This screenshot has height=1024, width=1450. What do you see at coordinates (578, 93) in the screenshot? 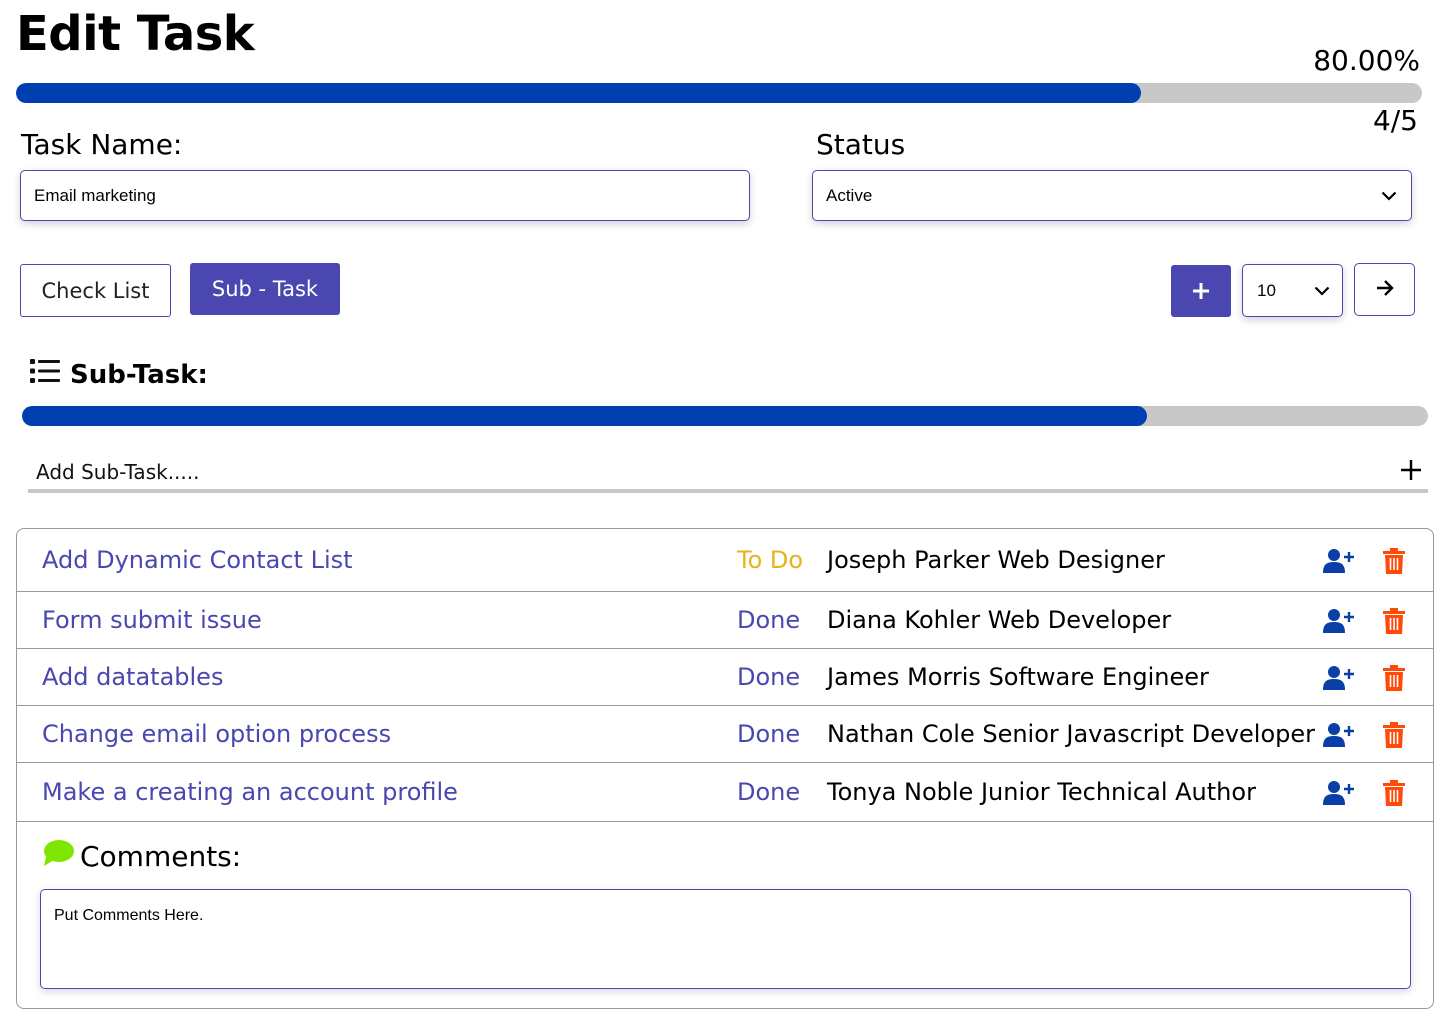
I see `task-progress-fill` at bounding box center [578, 93].